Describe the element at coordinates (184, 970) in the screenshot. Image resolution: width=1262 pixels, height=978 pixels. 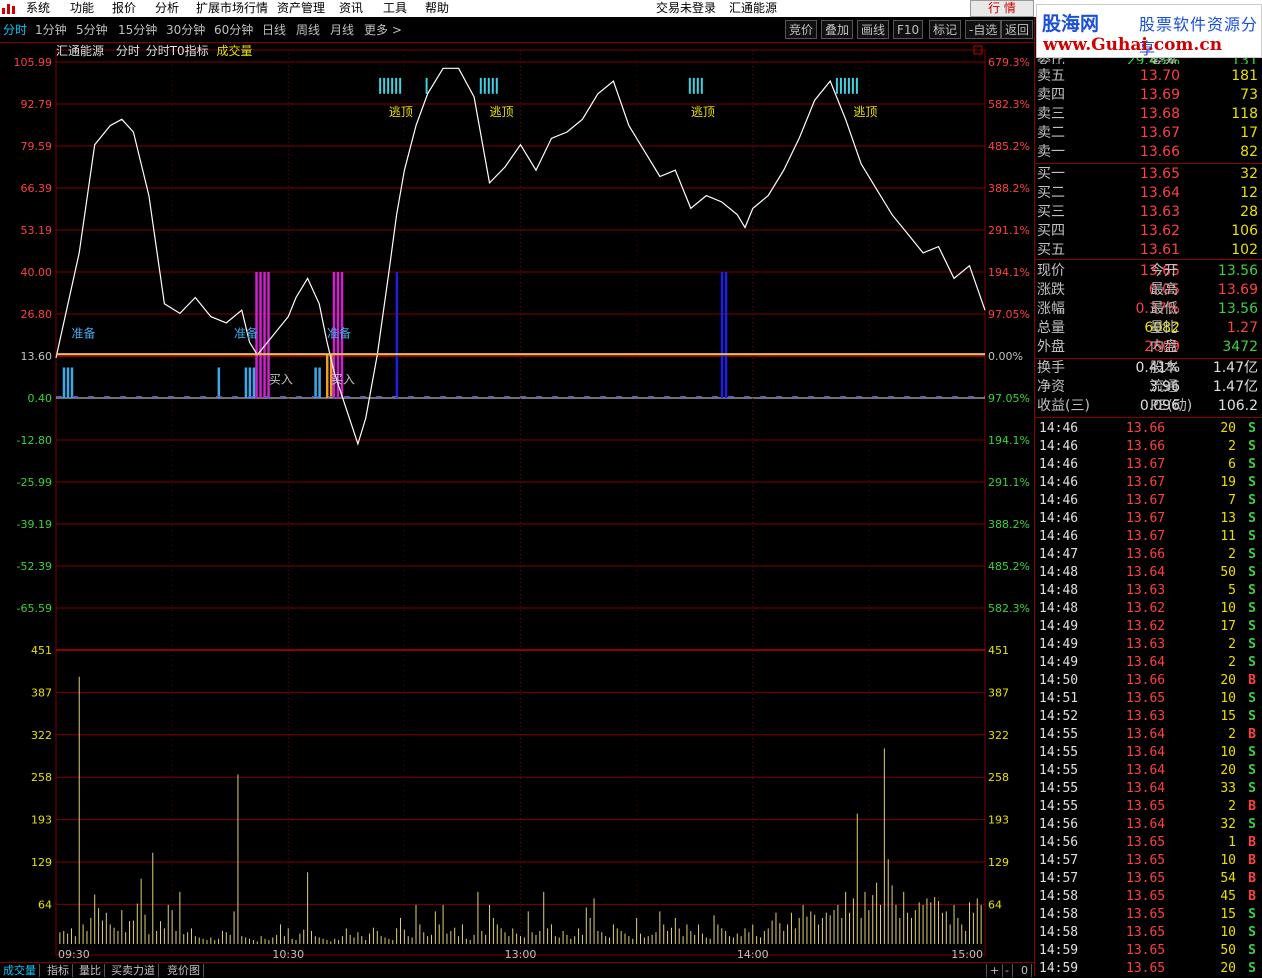
I see `tab-auction-chart: 竞价图` at that location.